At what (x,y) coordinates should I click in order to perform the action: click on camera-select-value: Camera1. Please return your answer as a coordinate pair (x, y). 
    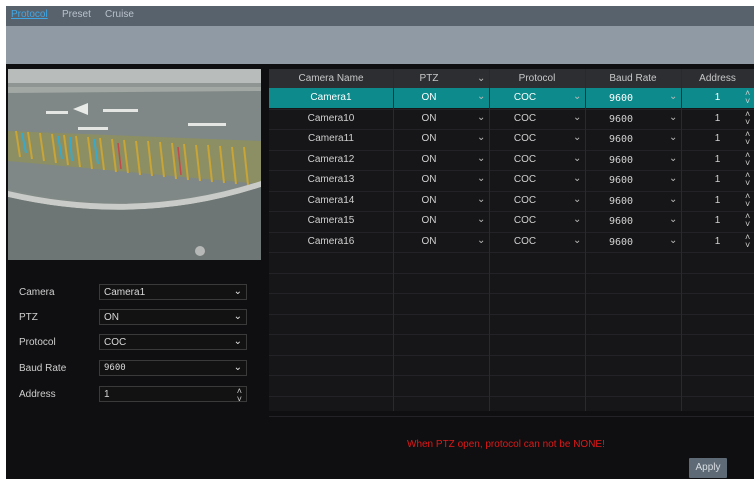
    Looking at the image, I should click on (125, 292).